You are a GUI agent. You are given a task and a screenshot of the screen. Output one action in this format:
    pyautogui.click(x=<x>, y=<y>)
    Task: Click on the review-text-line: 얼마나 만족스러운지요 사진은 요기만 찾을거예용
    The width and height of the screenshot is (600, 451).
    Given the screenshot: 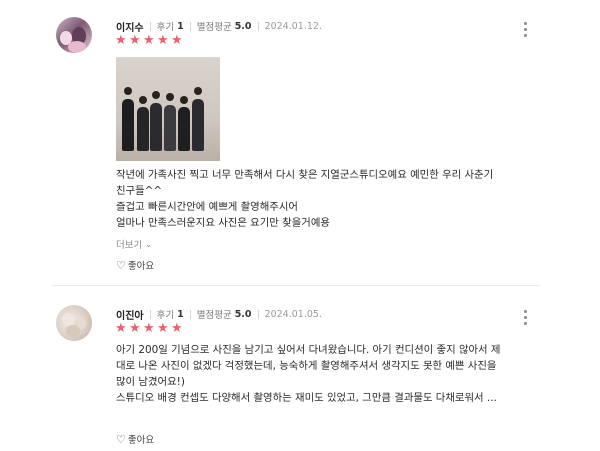 What is the action you would take?
    pyautogui.click(x=223, y=223)
    